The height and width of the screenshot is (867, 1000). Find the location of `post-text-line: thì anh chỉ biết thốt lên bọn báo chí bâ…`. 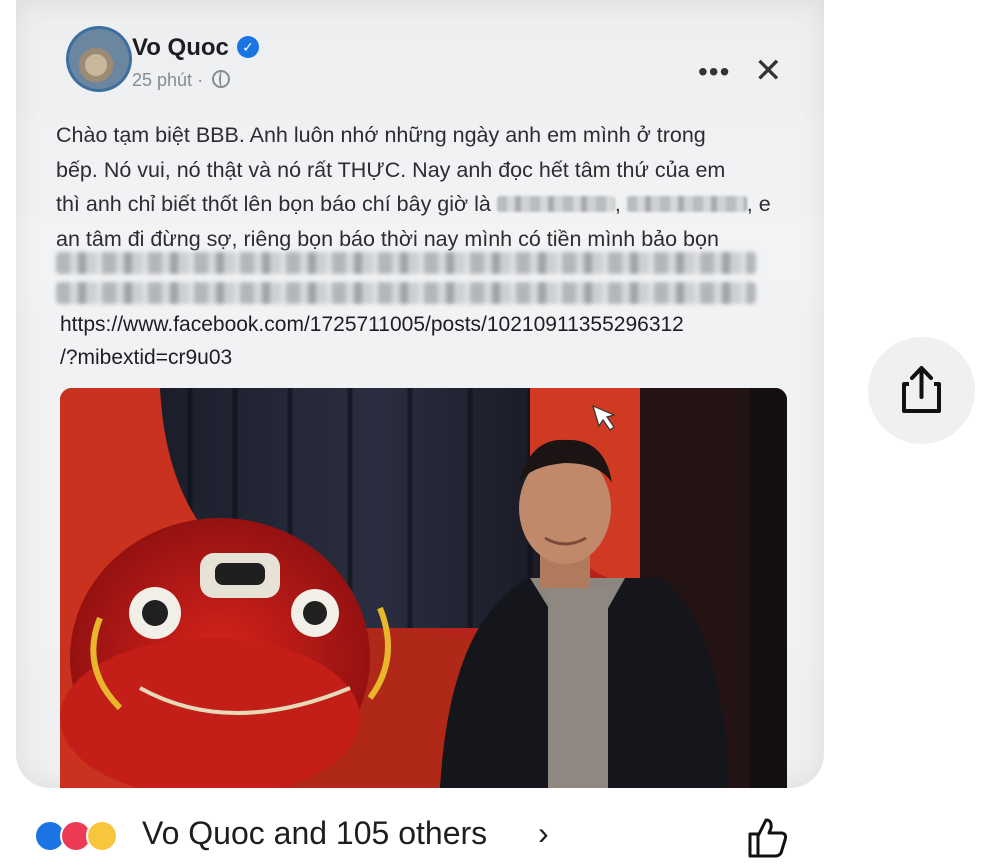

post-text-line: thì anh chỉ biết thốt lên bọn báo chí bâ… is located at coordinates (426, 204).